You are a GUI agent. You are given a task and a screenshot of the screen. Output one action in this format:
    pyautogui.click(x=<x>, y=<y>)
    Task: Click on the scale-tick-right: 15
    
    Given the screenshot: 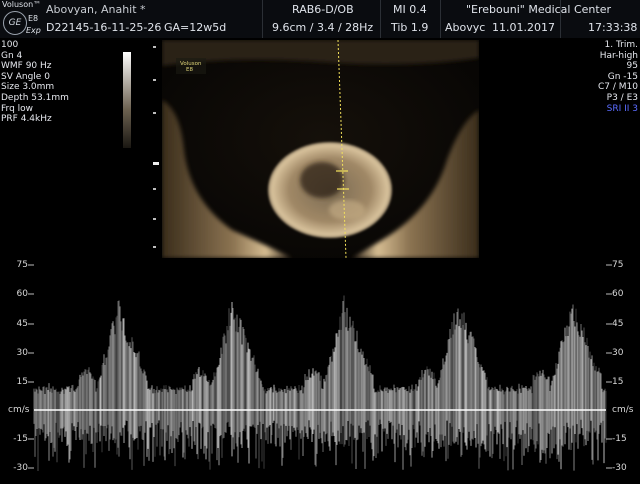 What is the action you would take?
    pyautogui.click(x=618, y=382)
    